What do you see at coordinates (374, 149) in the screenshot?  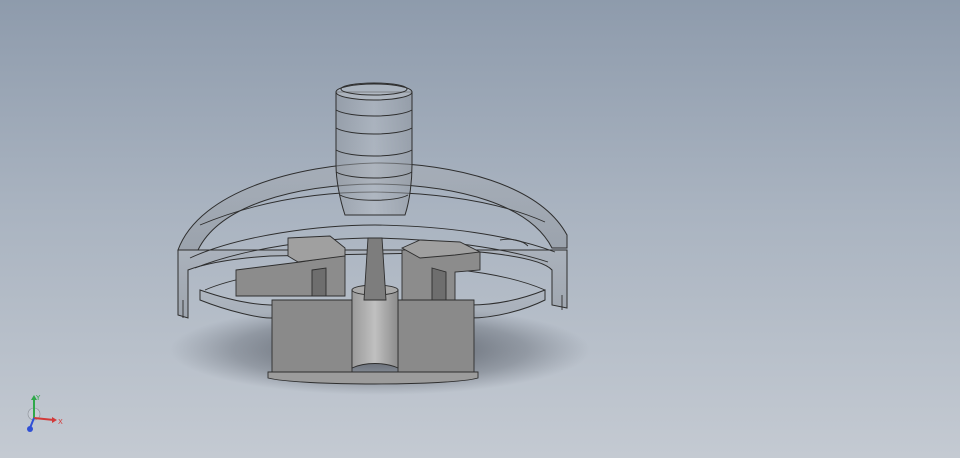 I see `outlet-spout` at bounding box center [374, 149].